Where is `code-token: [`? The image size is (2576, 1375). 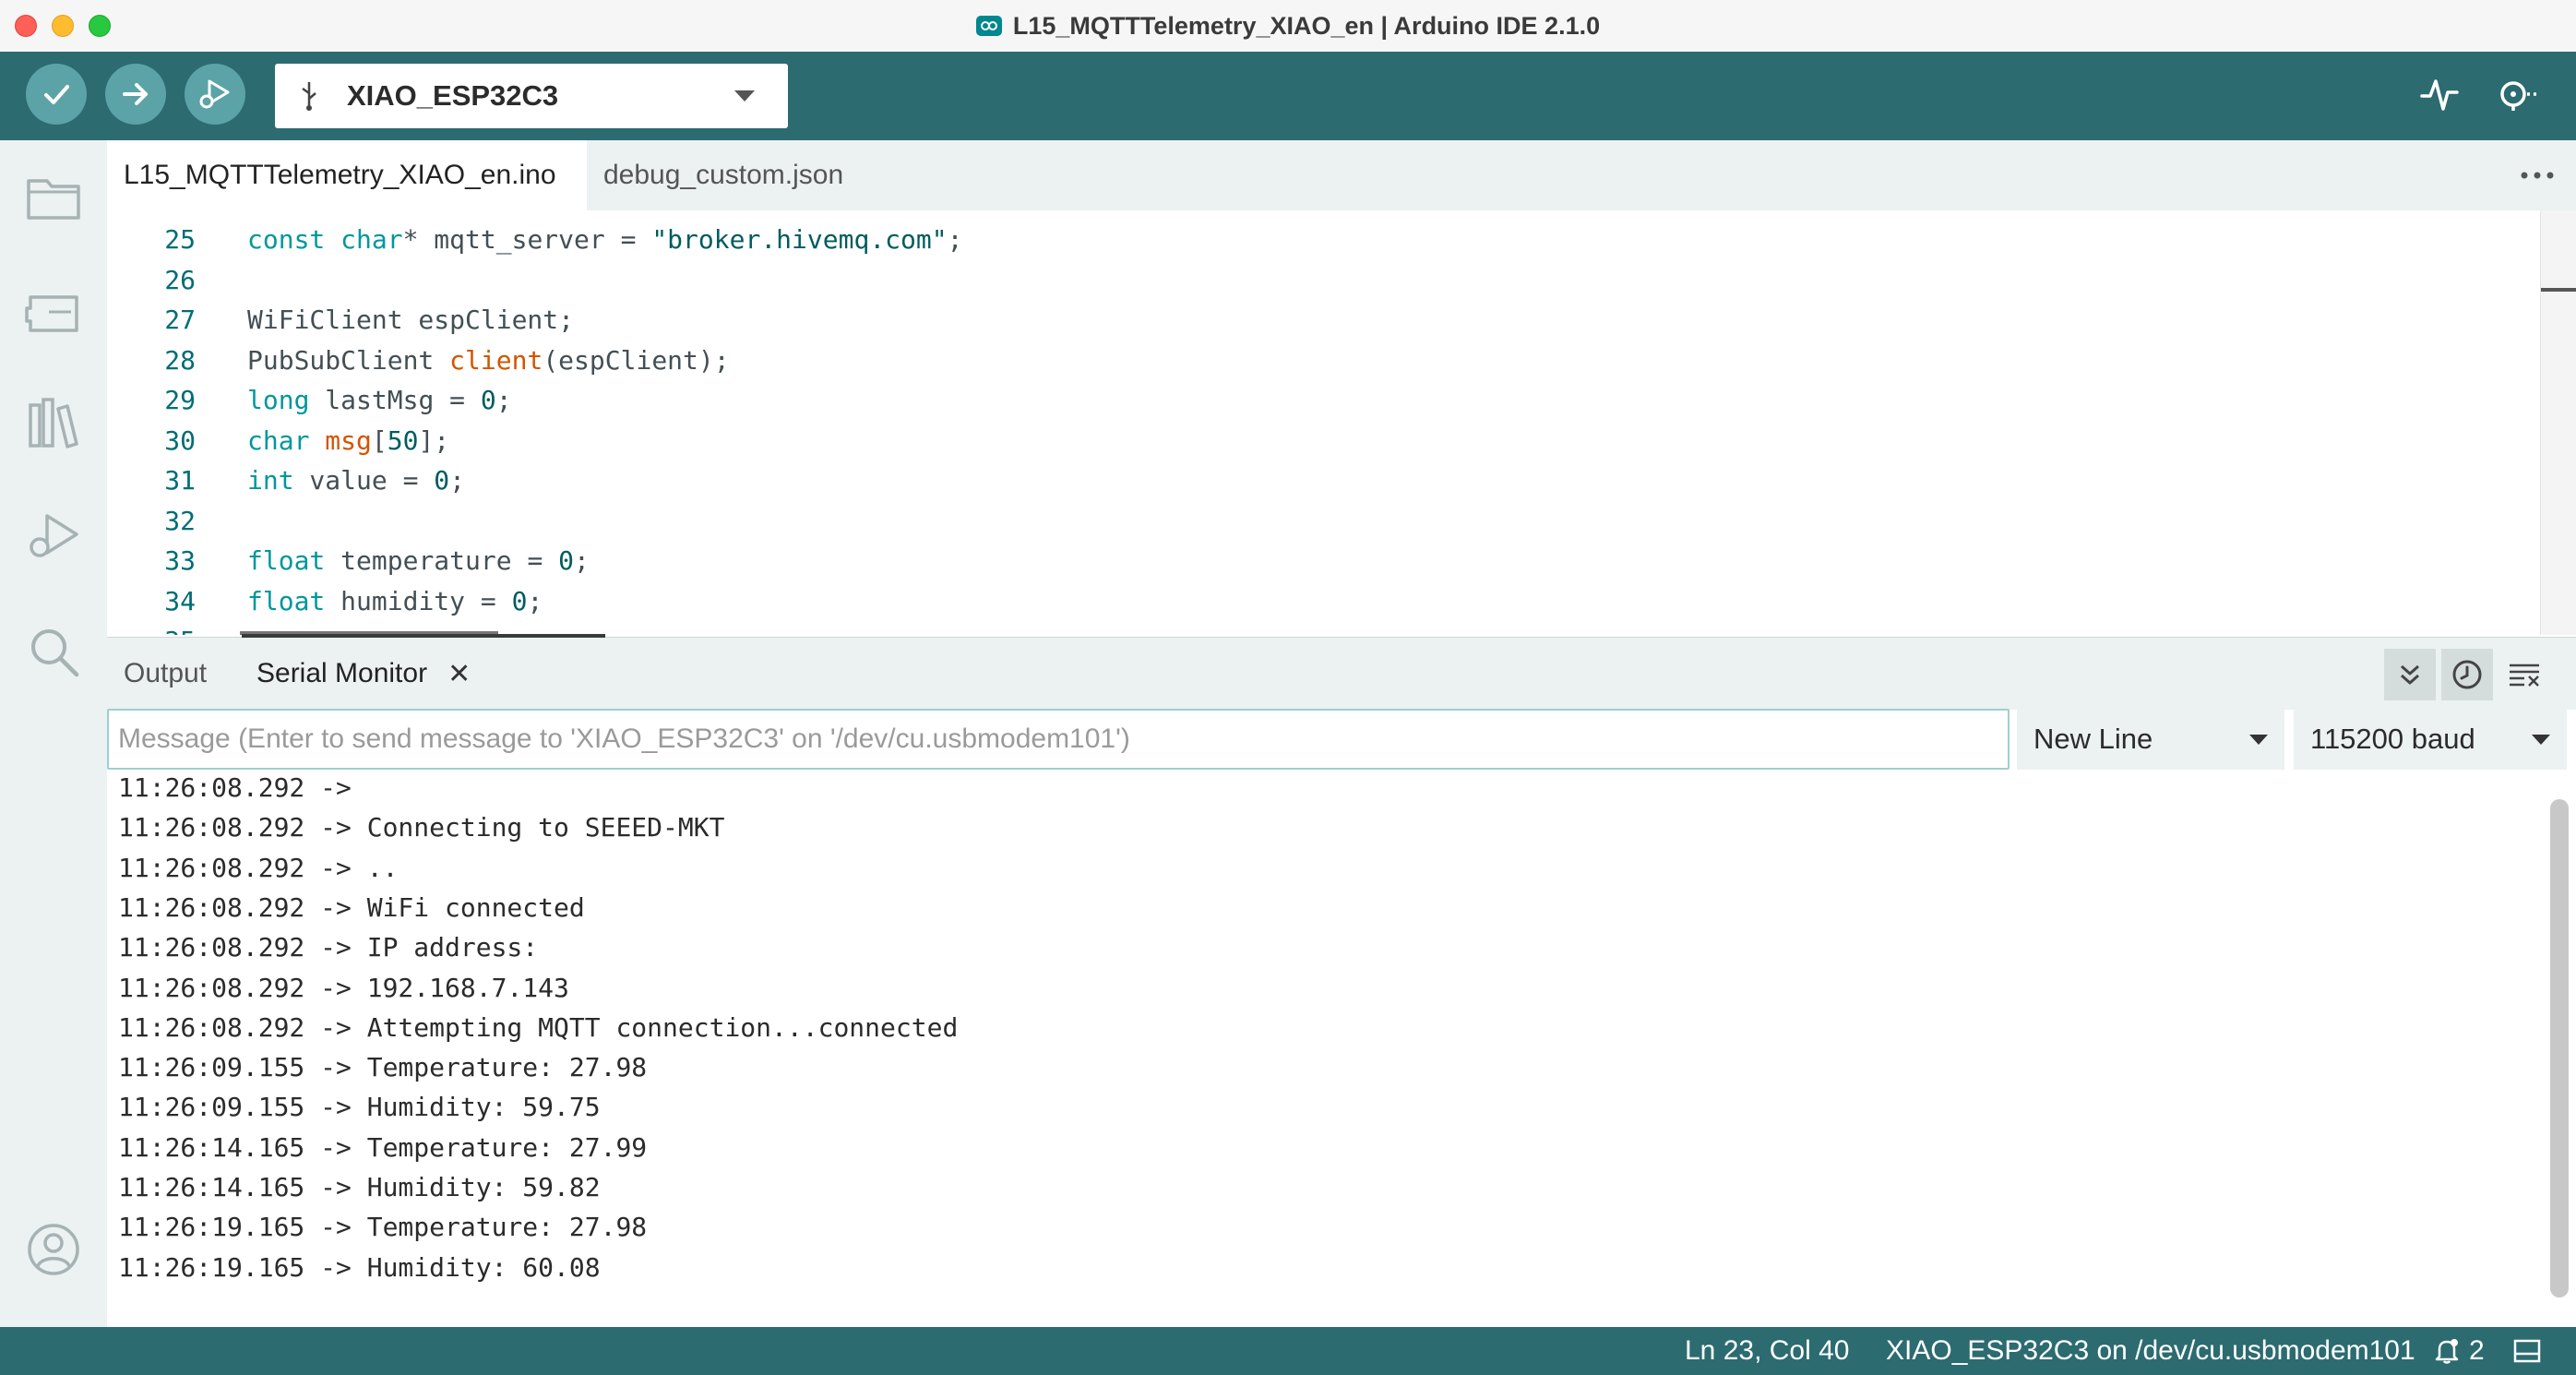
code-token: [ is located at coordinates (379, 440).